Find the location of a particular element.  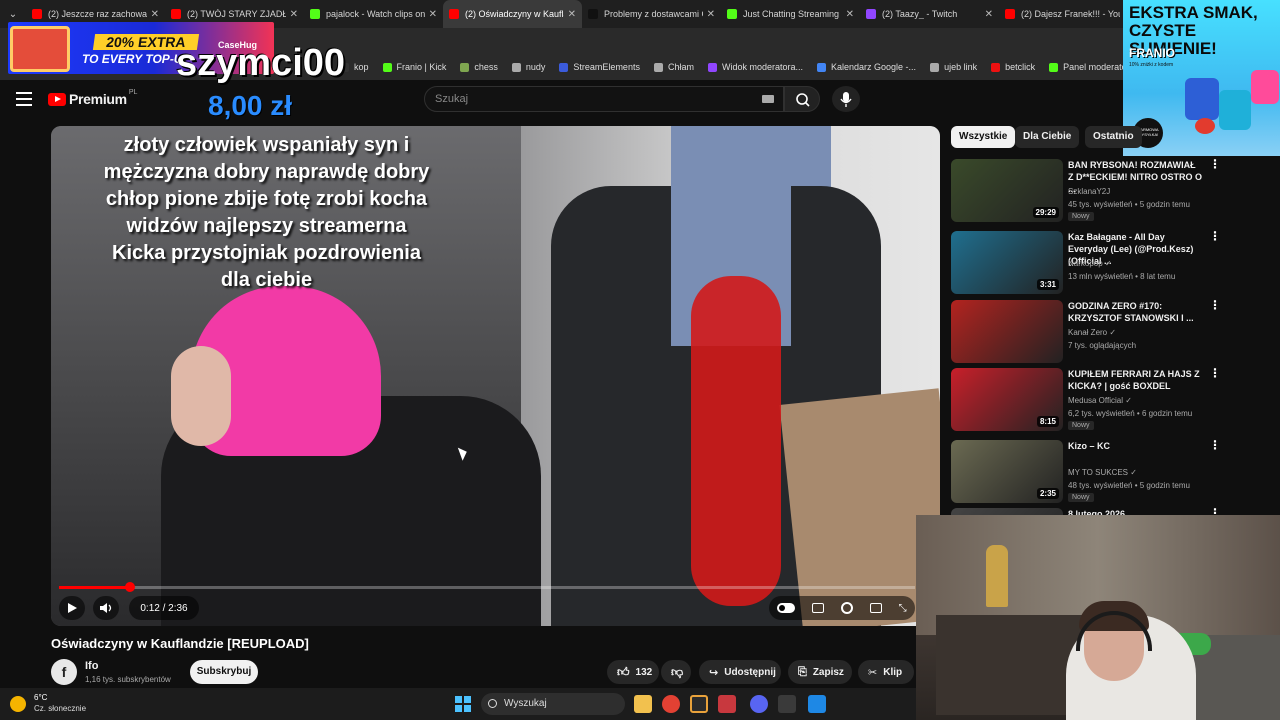

windows-start-icon is located at coordinates (463, 704).